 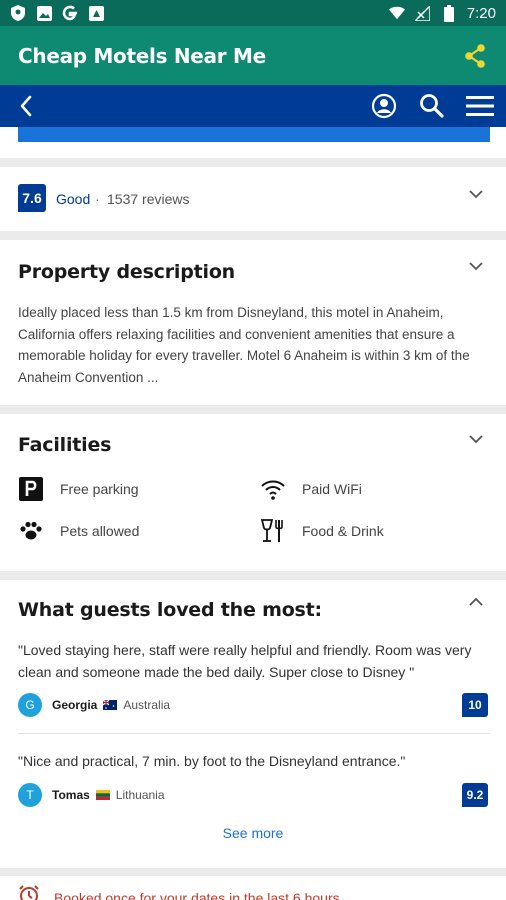 I want to click on lithuania-flag-icon, so click(x=102, y=795).